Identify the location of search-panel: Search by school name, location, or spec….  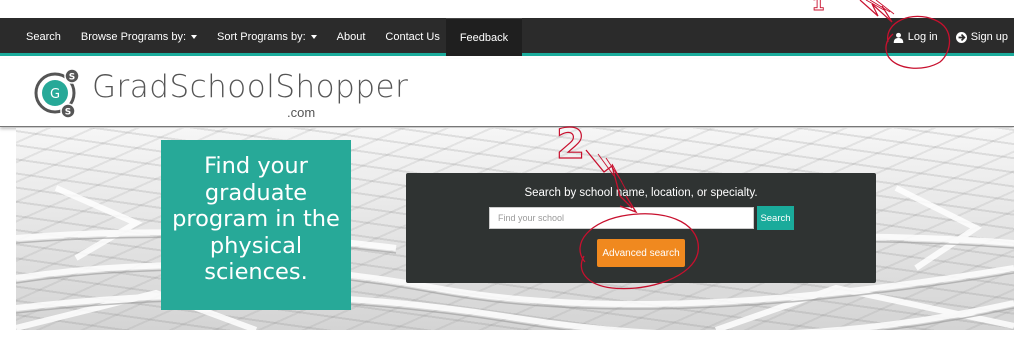
(641, 228).